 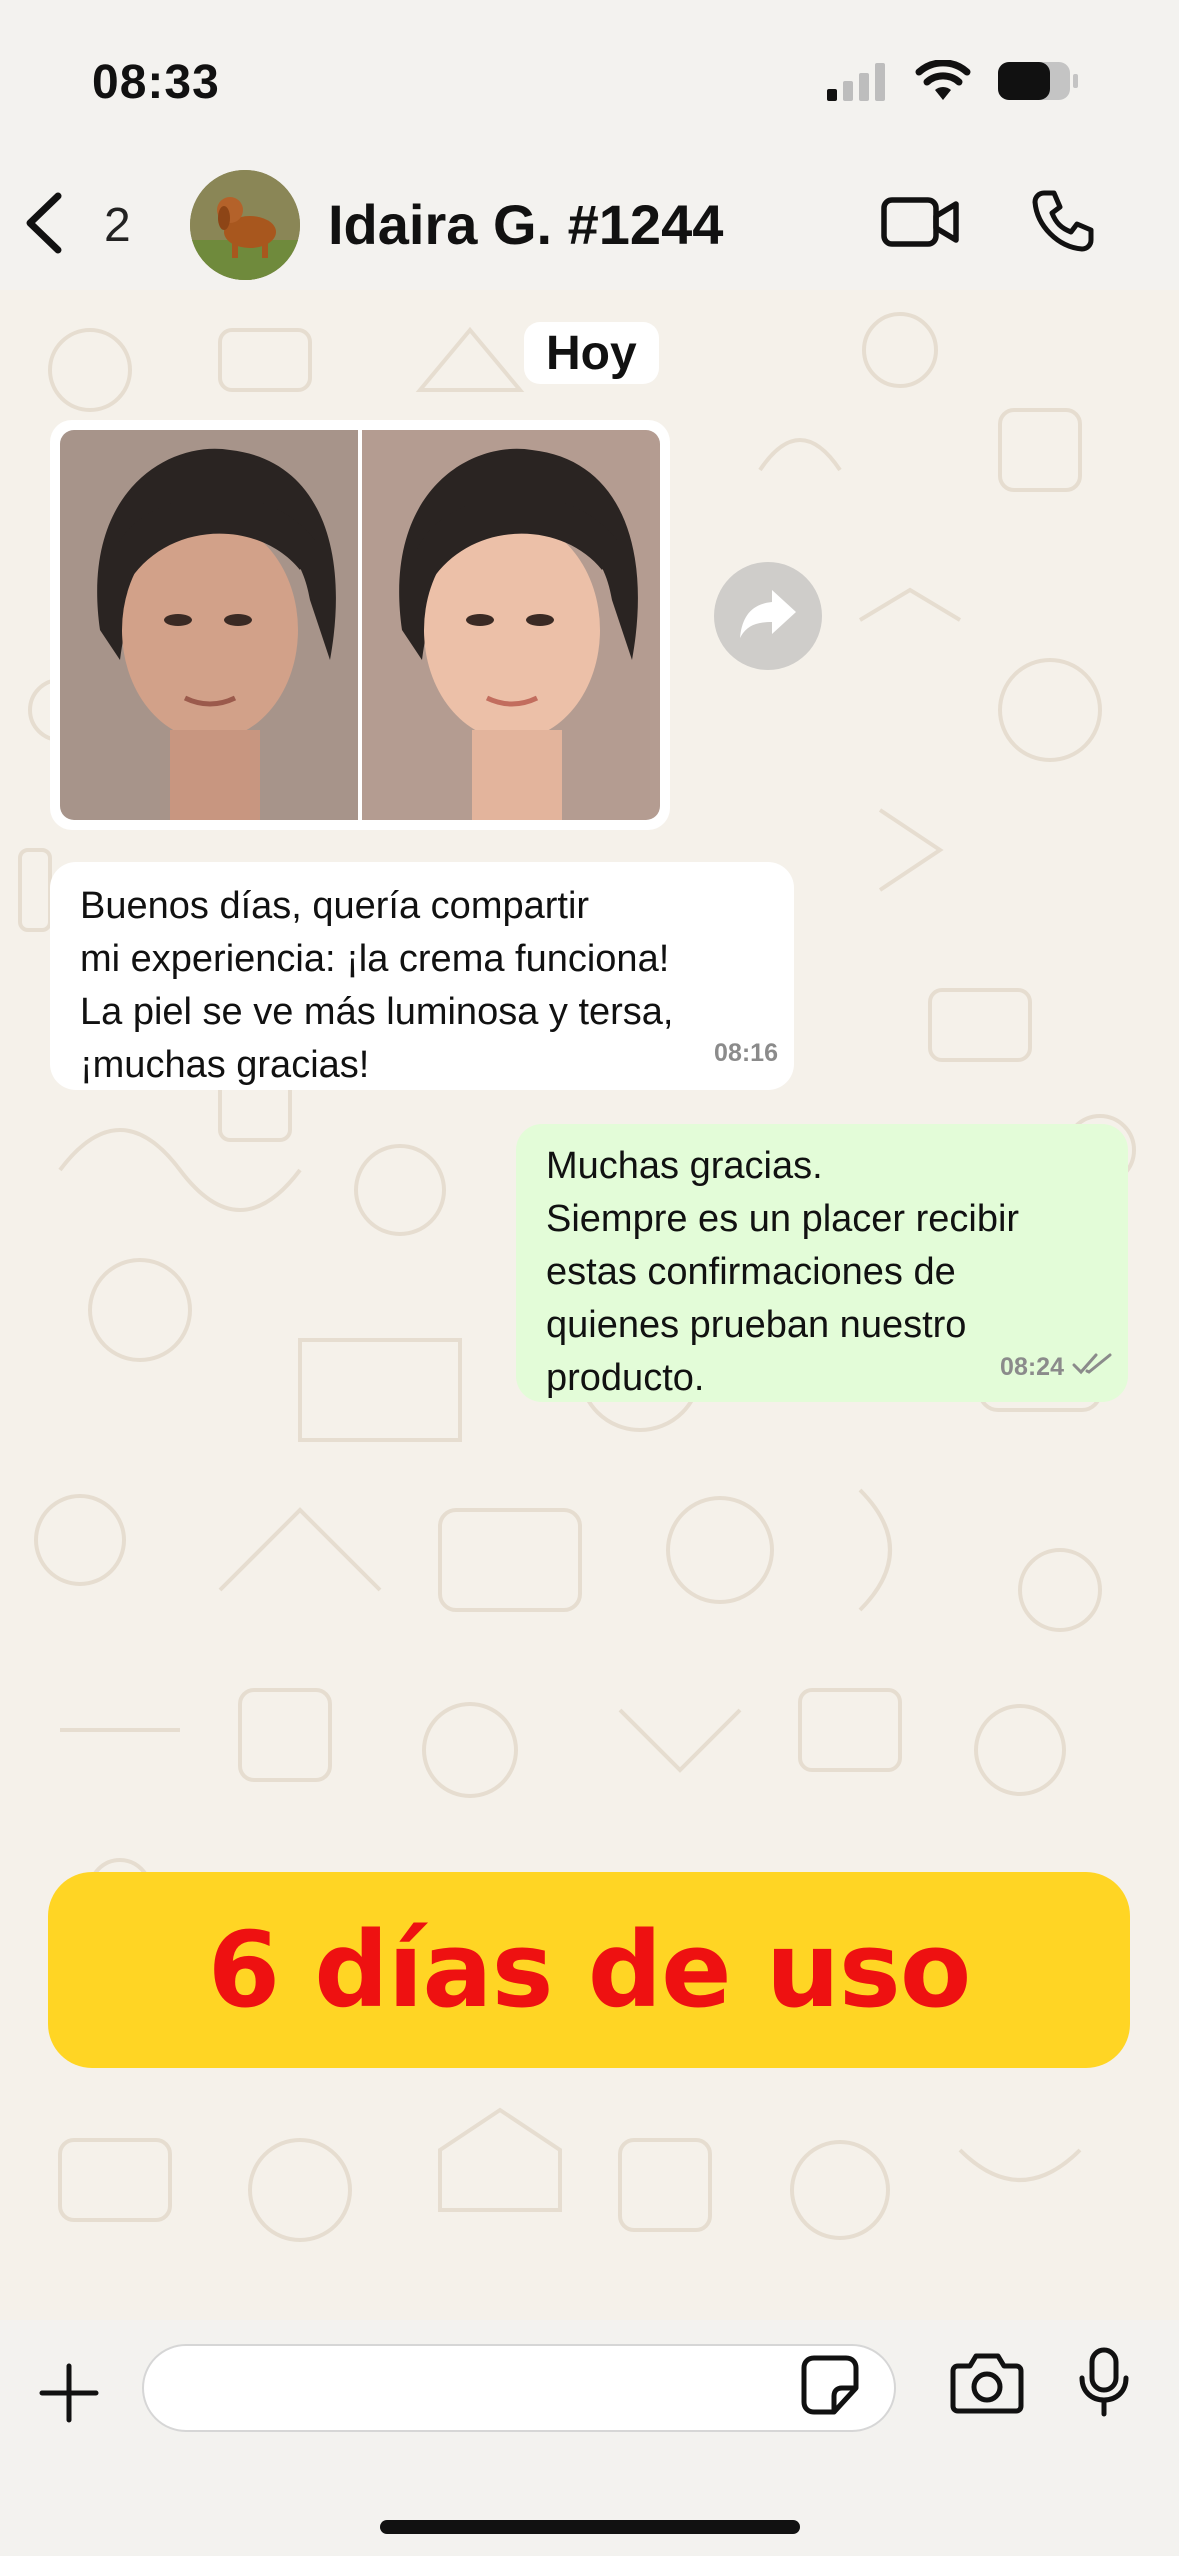 What do you see at coordinates (783, 1219) in the screenshot?
I see `message-line: Siempre es un placer recibir` at bounding box center [783, 1219].